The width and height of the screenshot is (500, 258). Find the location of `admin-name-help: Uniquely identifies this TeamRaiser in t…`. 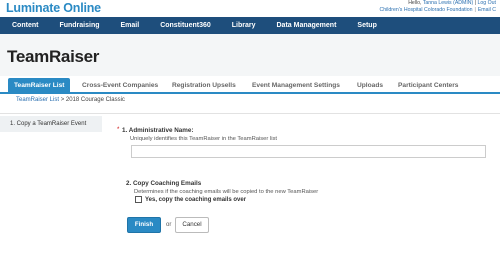

admin-name-help: Uniquely identifies this TeamRaiser in t… is located at coordinates (204, 139).